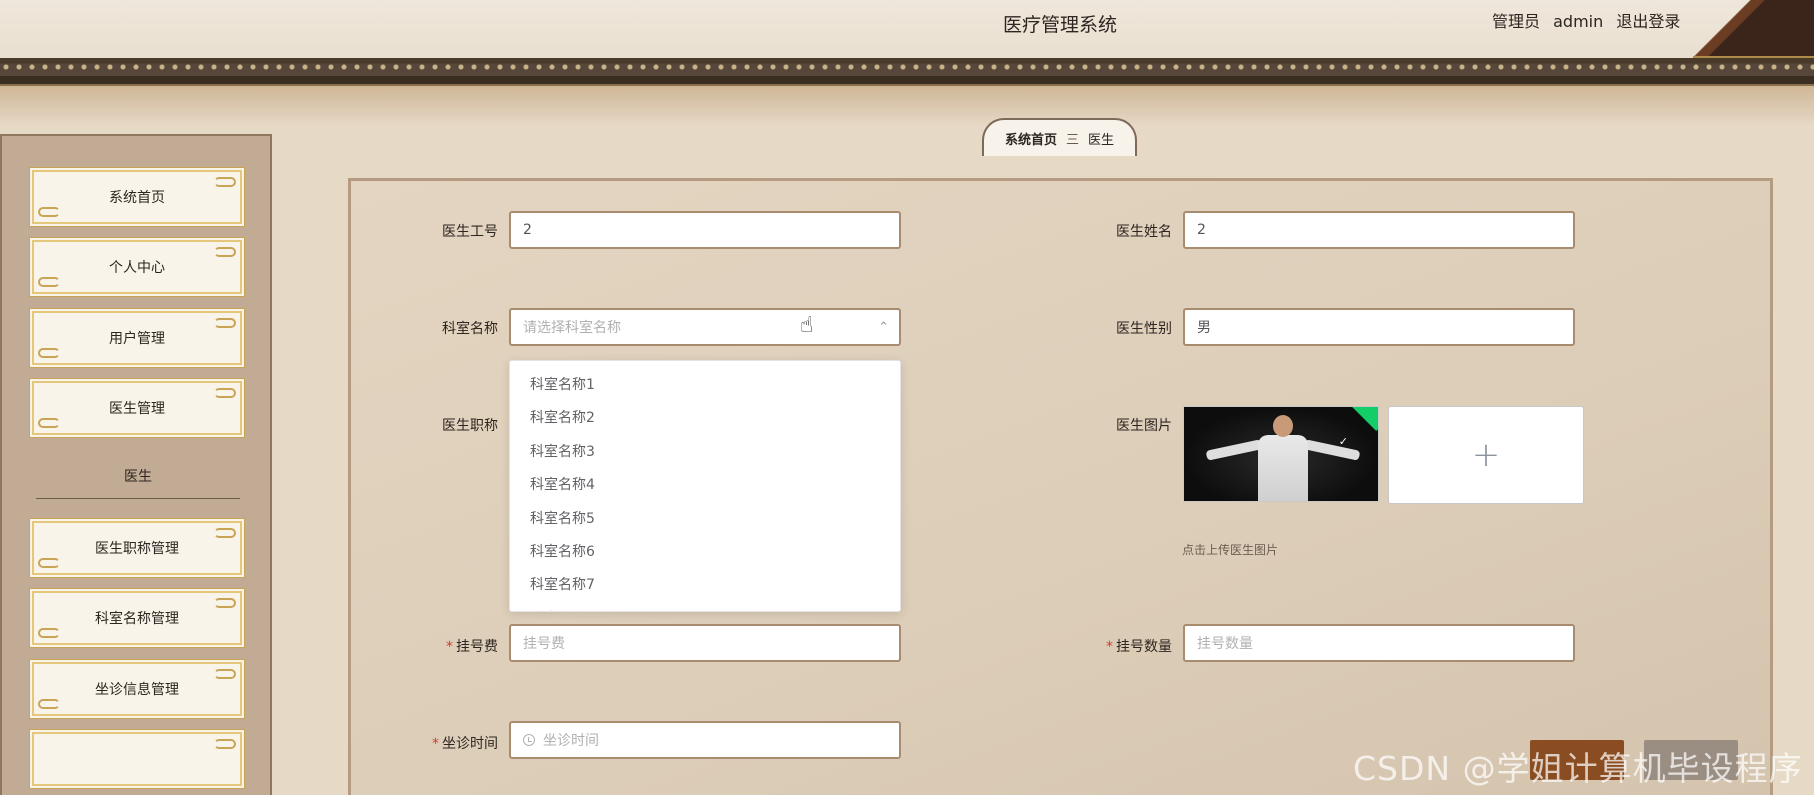 Image resolution: width=1814 pixels, height=795 pixels. What do you see at coordinates (1486, 455) in the screenshot?
I see `upload-add-button: +` at bounding box center [1486, 455].